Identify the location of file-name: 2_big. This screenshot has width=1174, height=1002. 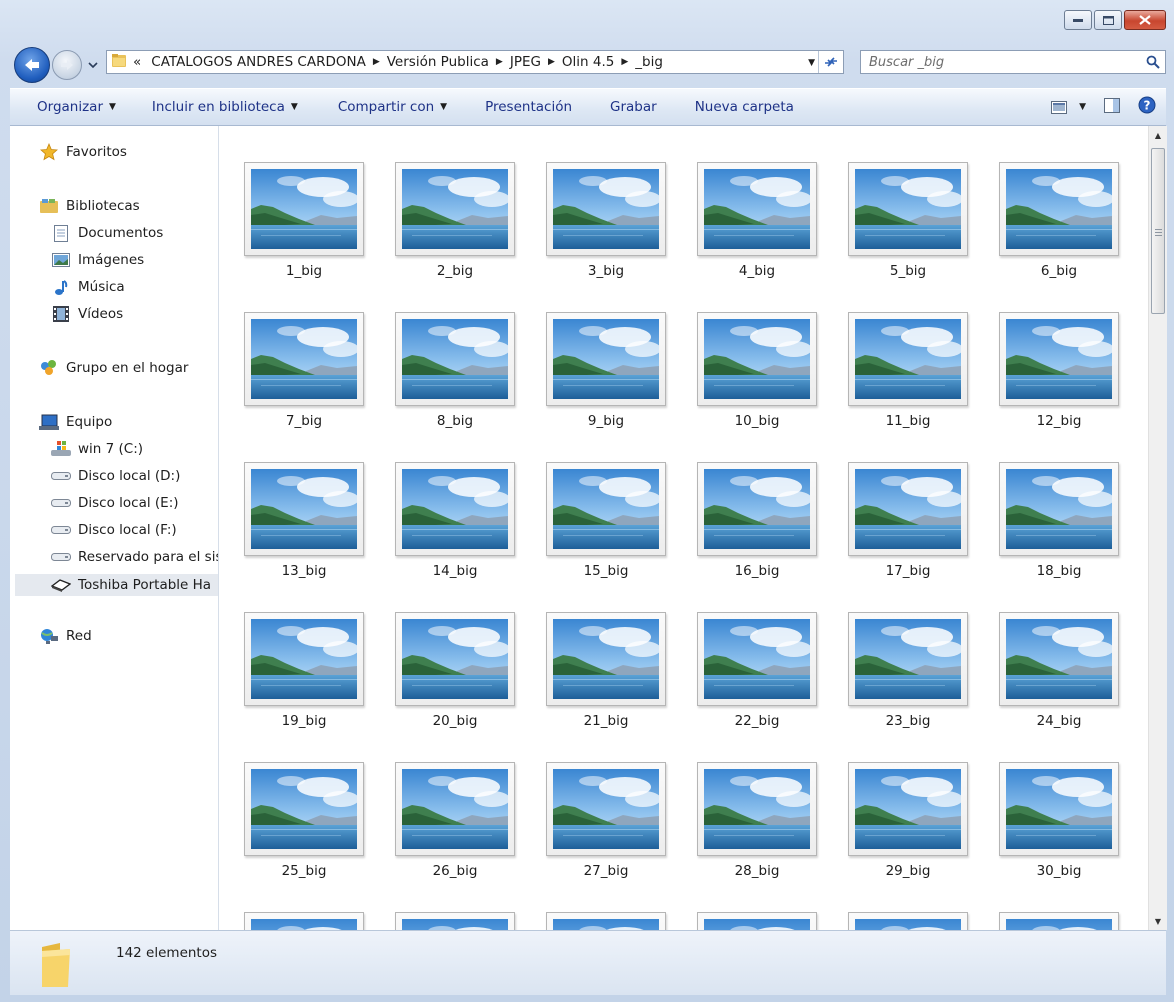
(455, 271).